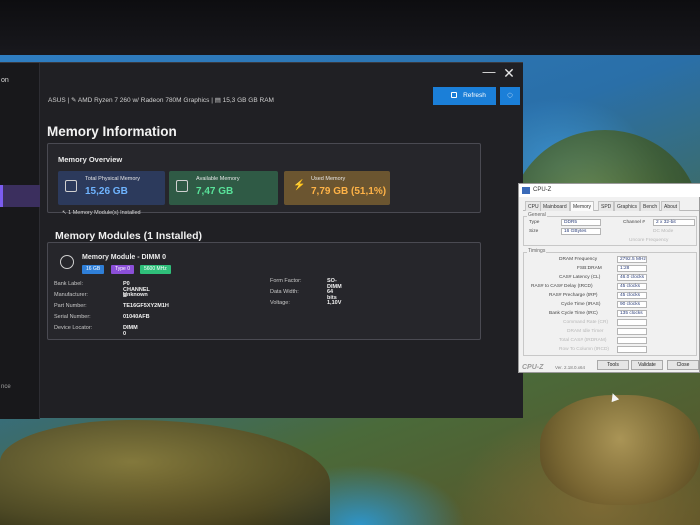 The width and height of the screenshot is (700, 525). I want to click on total-memory-card: Total Physical Memory 15,26 GB, so click(111, 188).